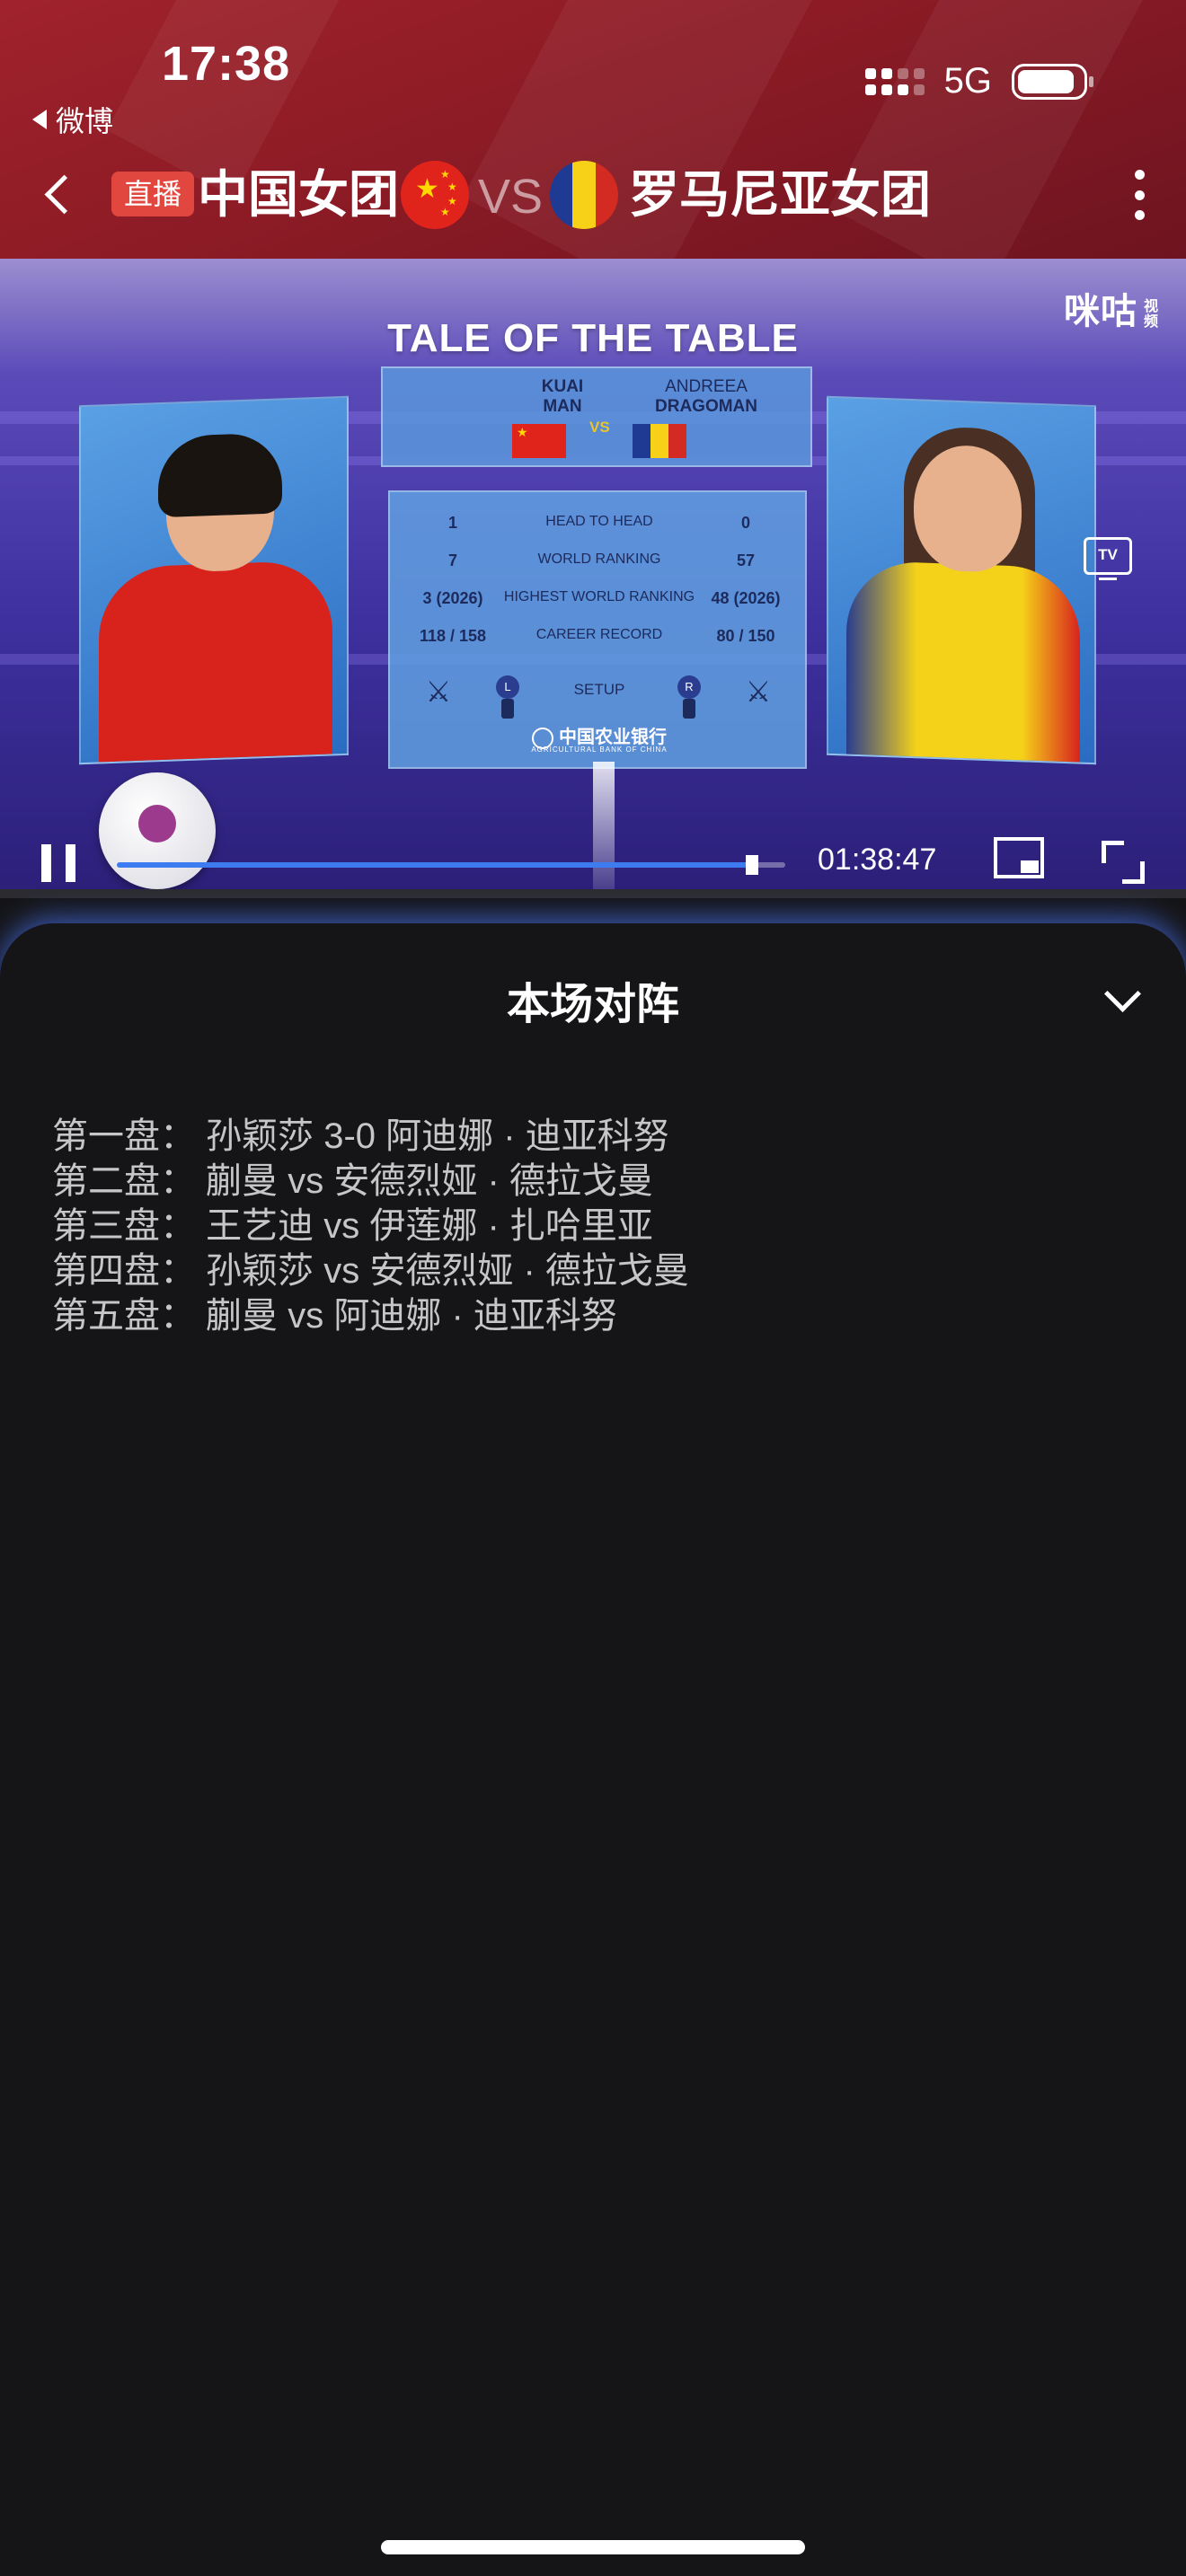 This screenshot has width=1186, height=2576. I want to click on progress-bar, so click(451, 865).